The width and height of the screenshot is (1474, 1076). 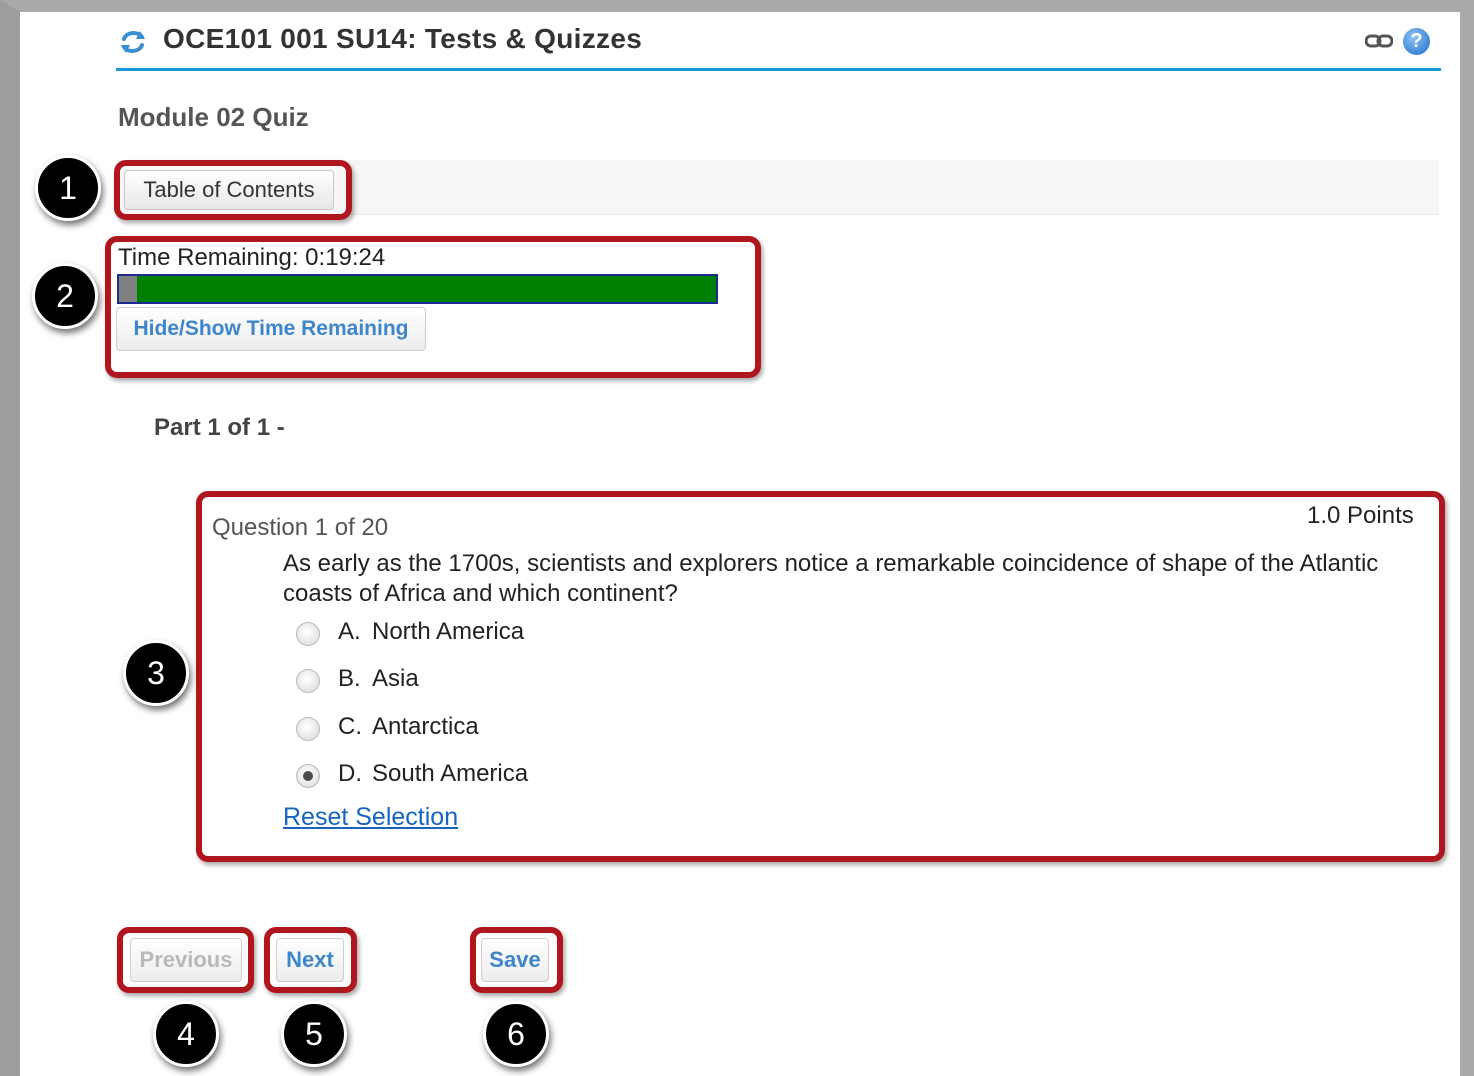 I want to click on header-divider, so click(x=778, y=69).